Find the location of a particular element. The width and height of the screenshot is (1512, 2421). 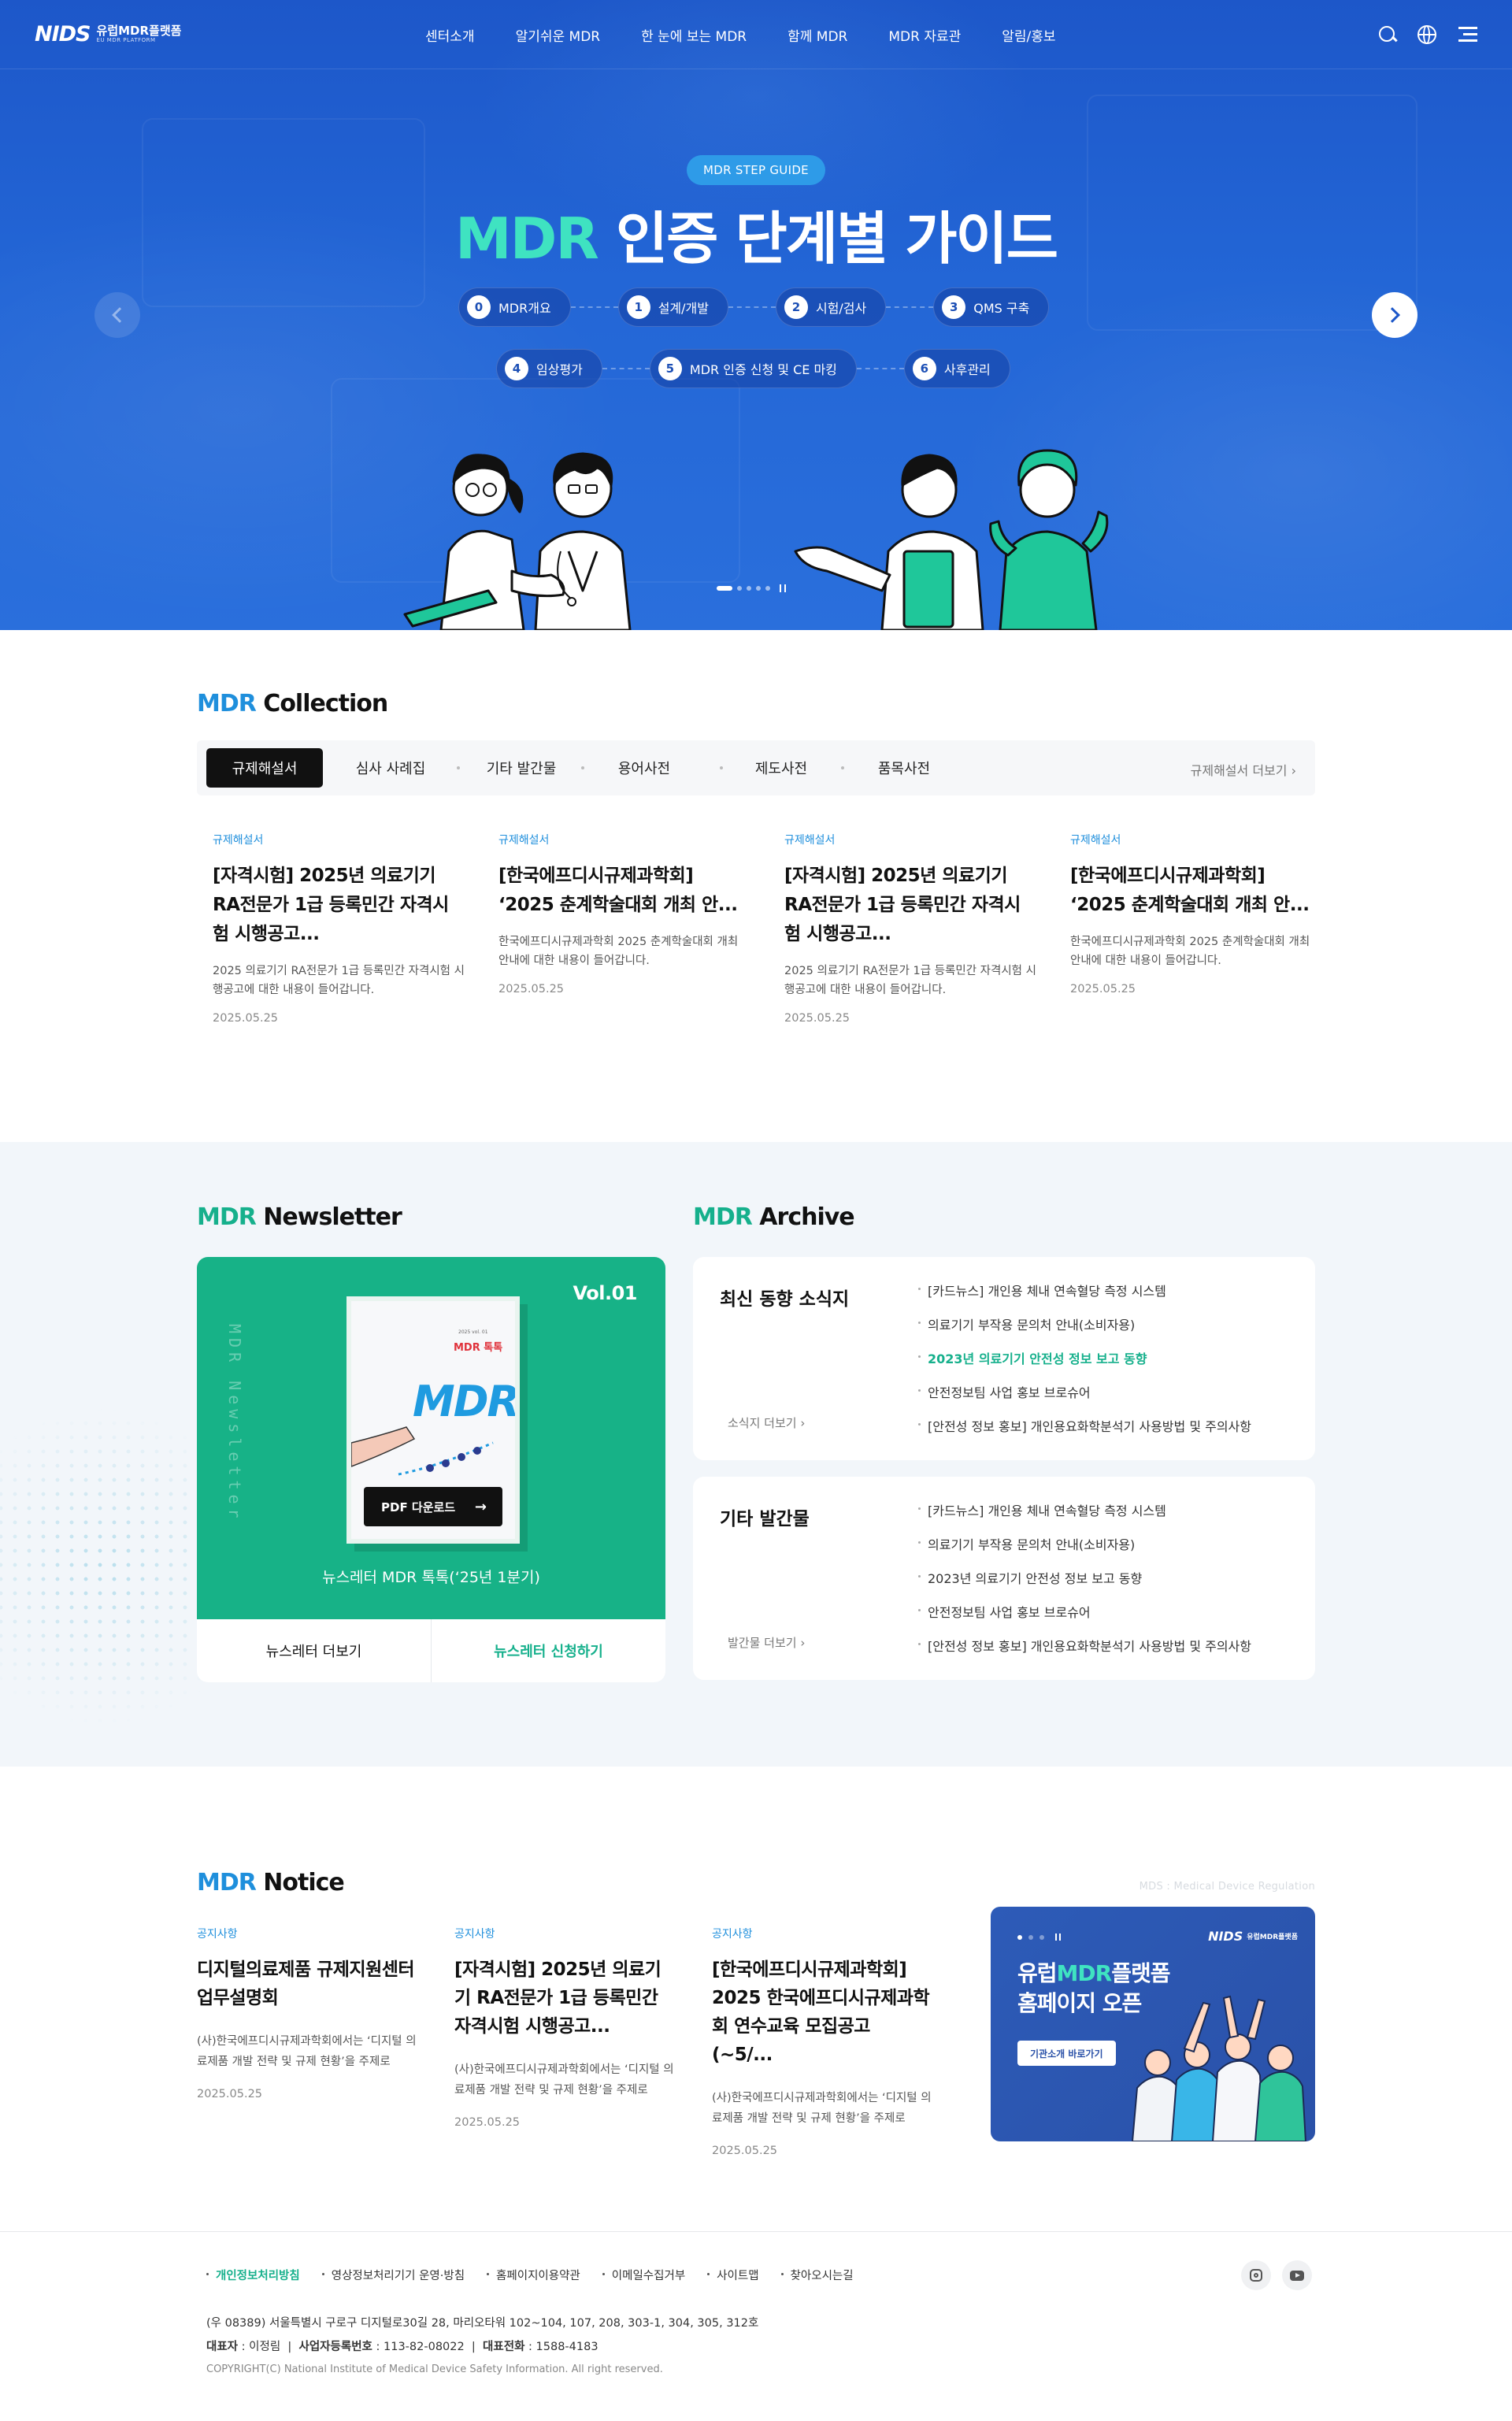

step-0: 0 MDR개요 is located at coordinates (514, 307).